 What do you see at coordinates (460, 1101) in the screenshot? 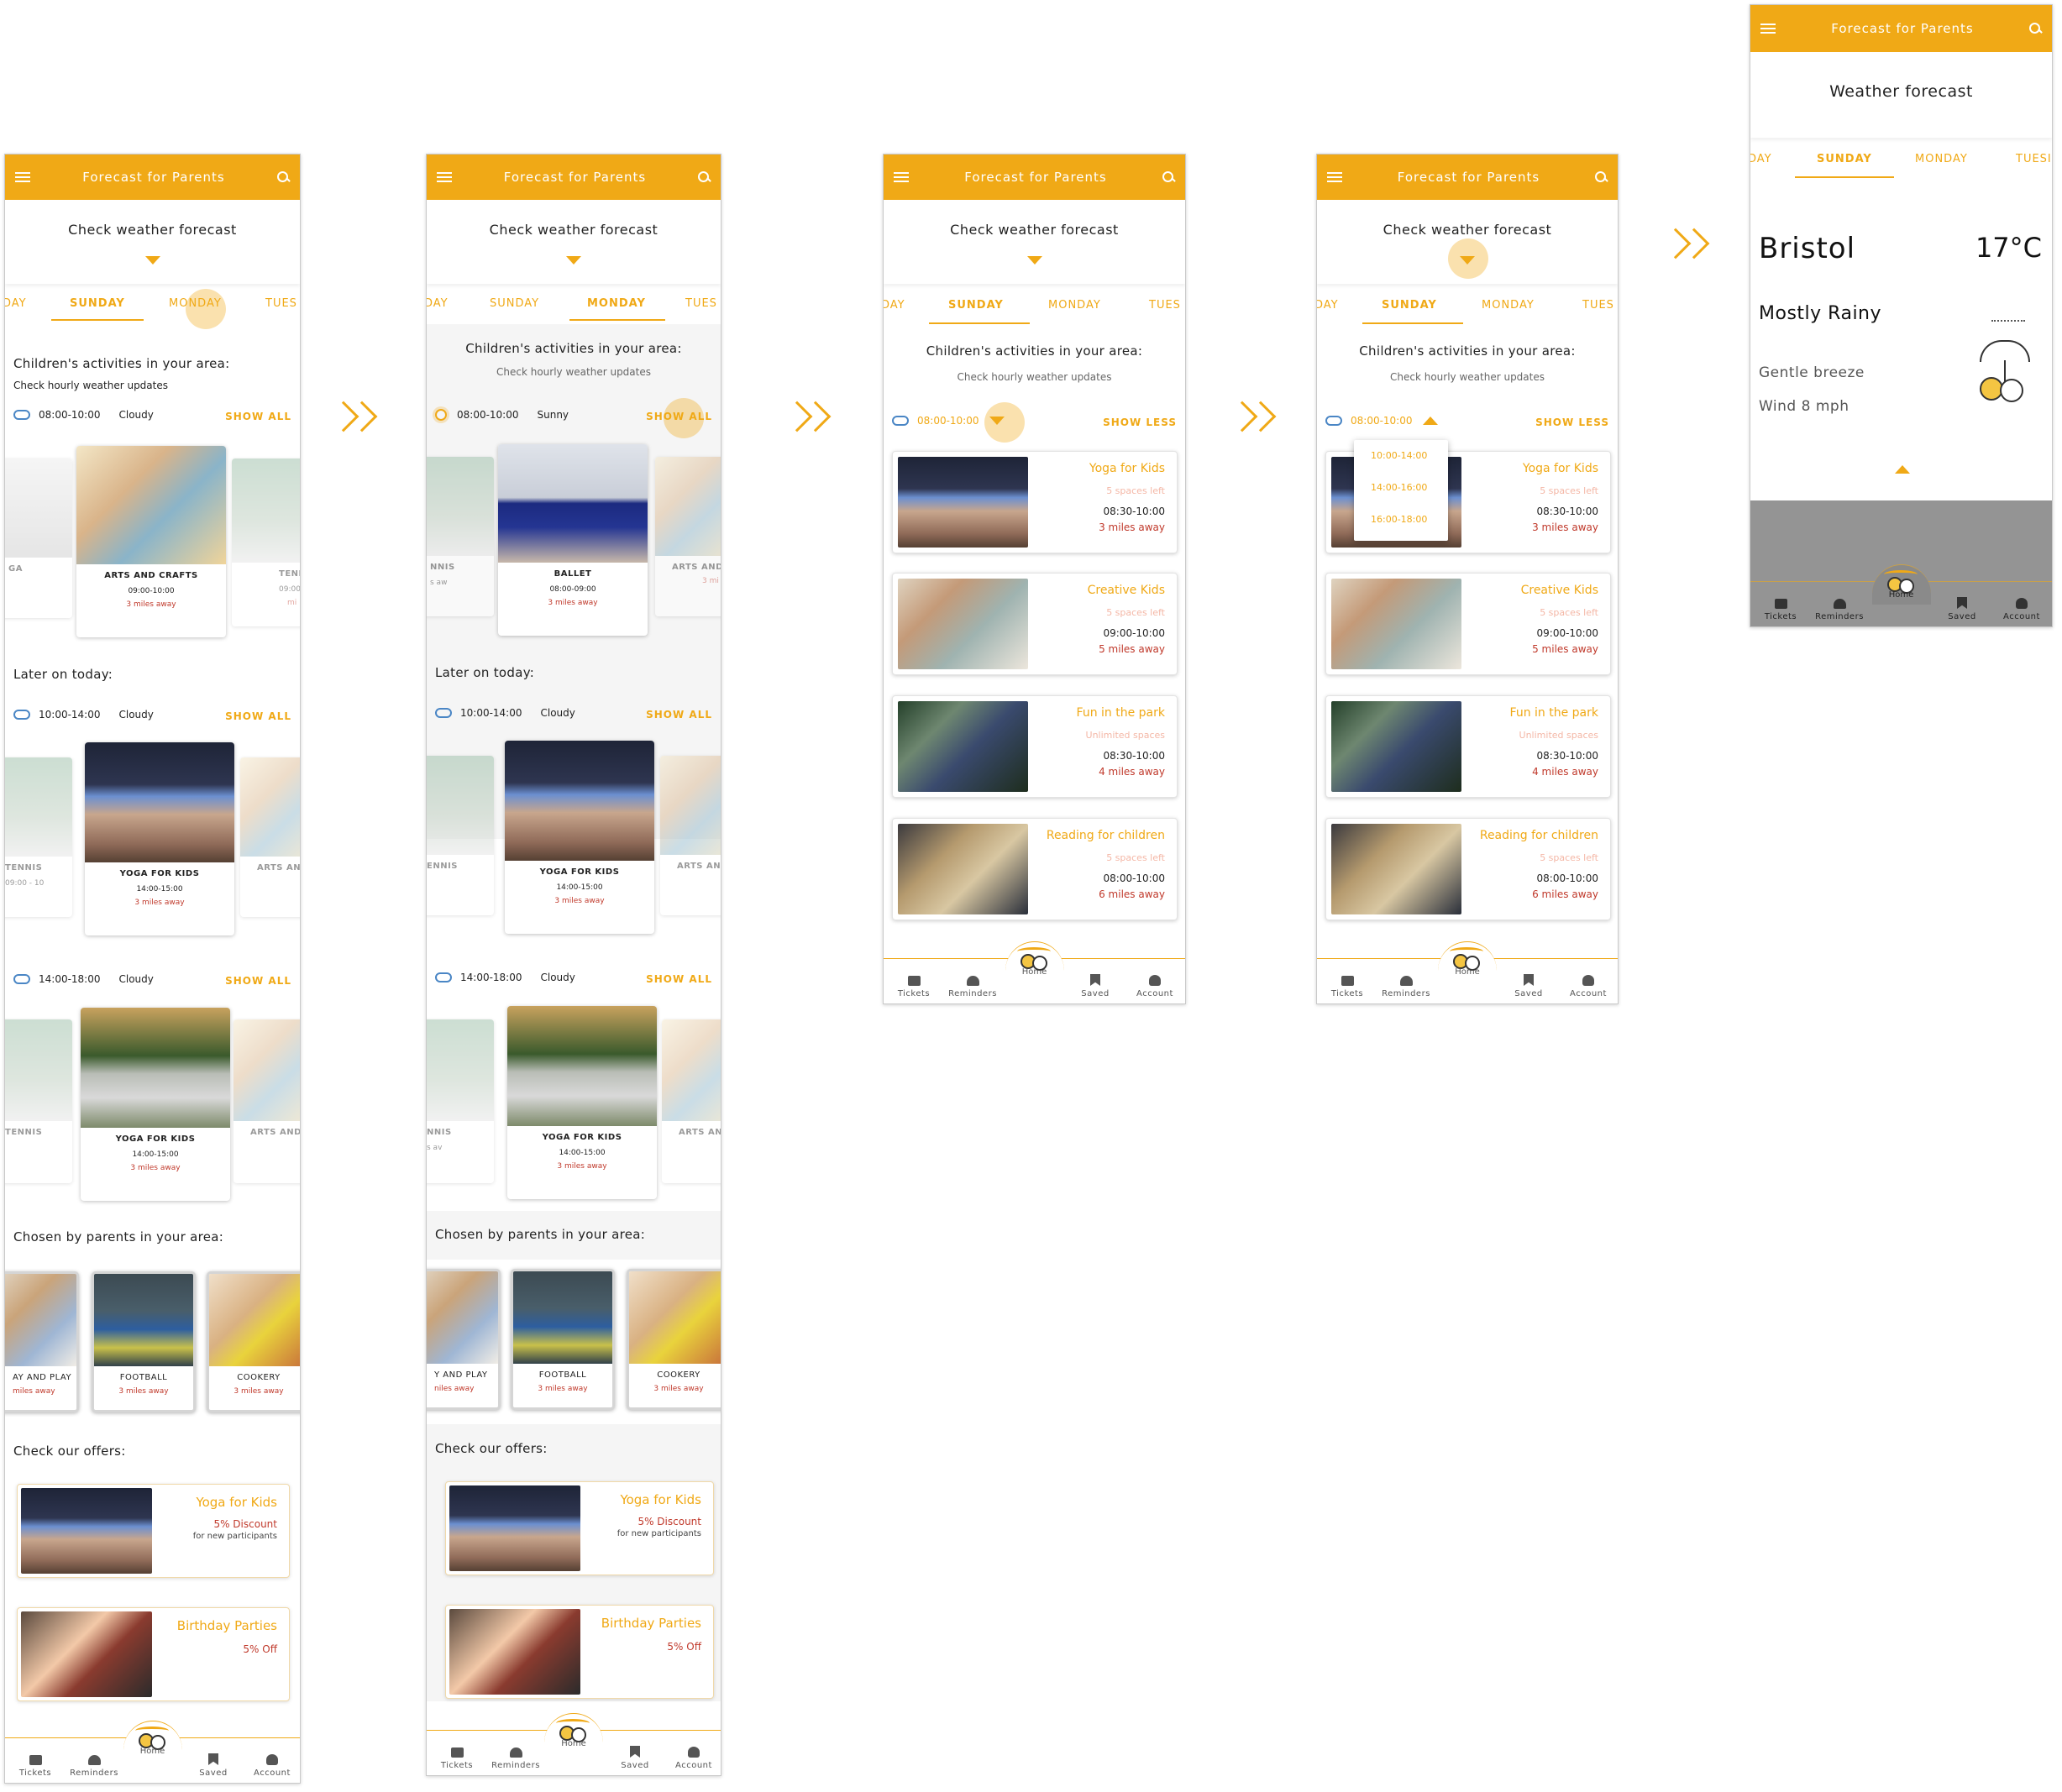
I see `activity-card: NNIS s av` at bounding box center [460, 1101].